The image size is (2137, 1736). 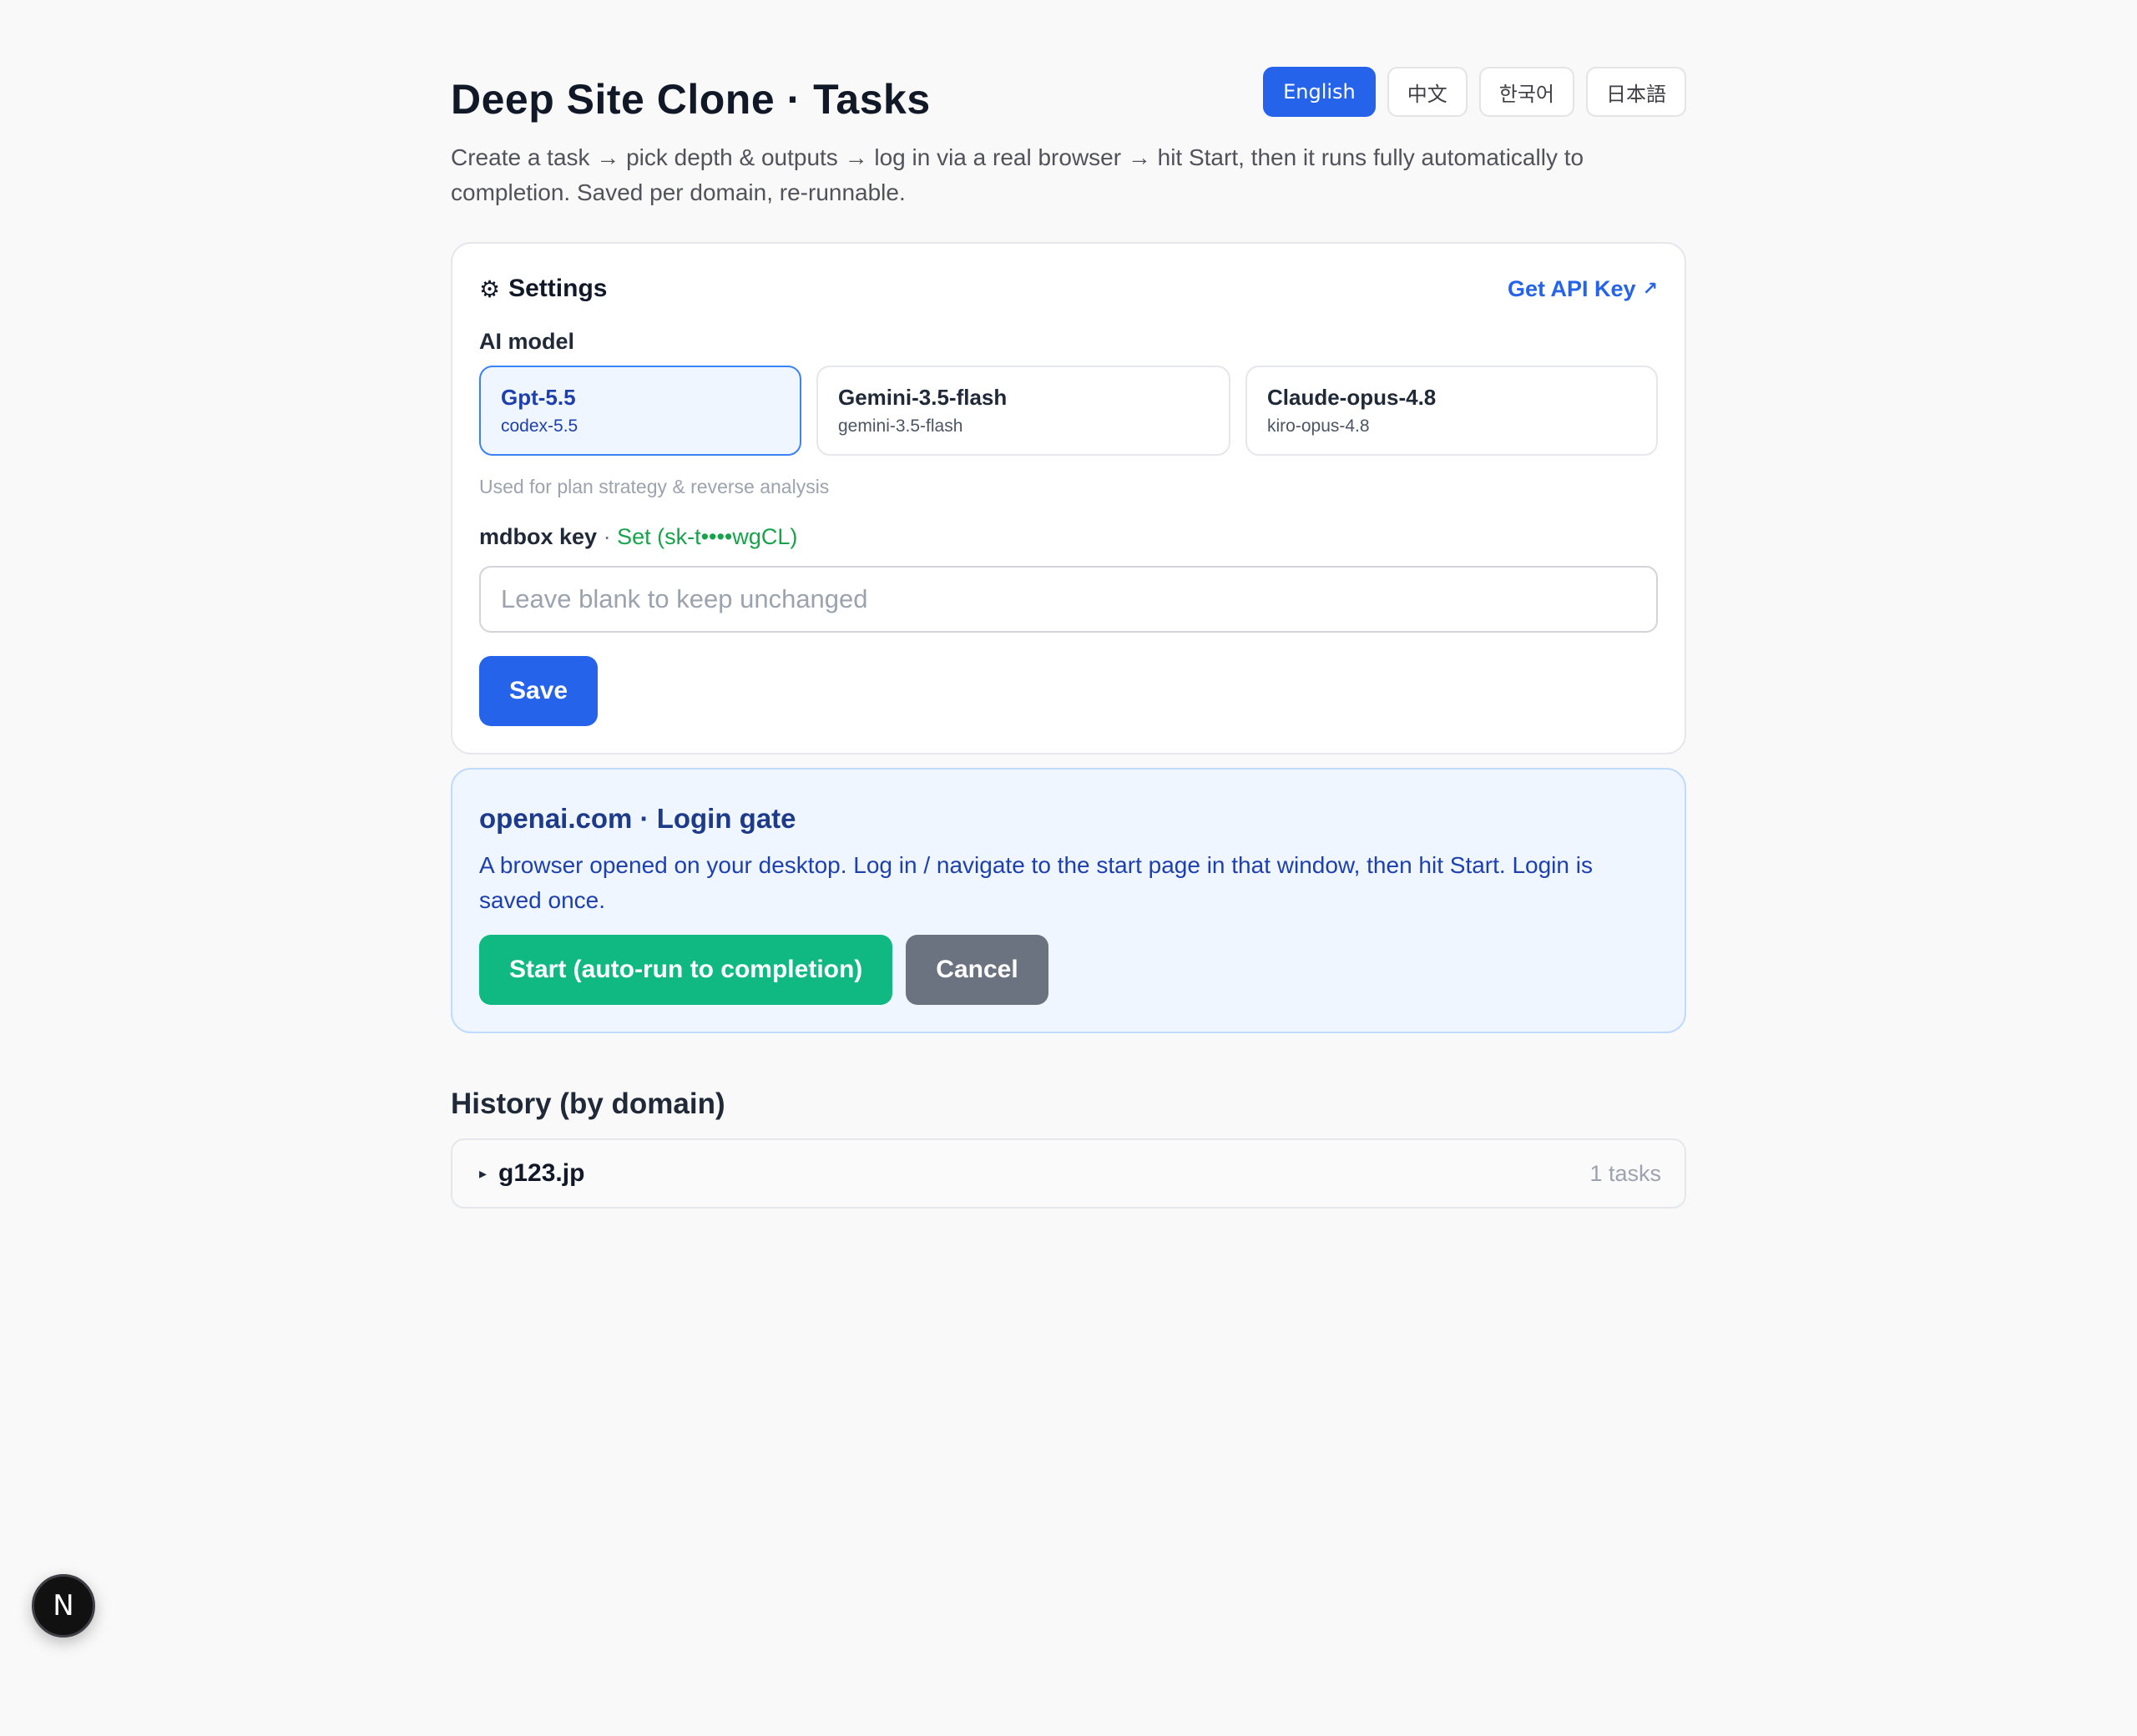 I want to click on start-button: Start (auto-run to completion), so click(x=686, y=970).